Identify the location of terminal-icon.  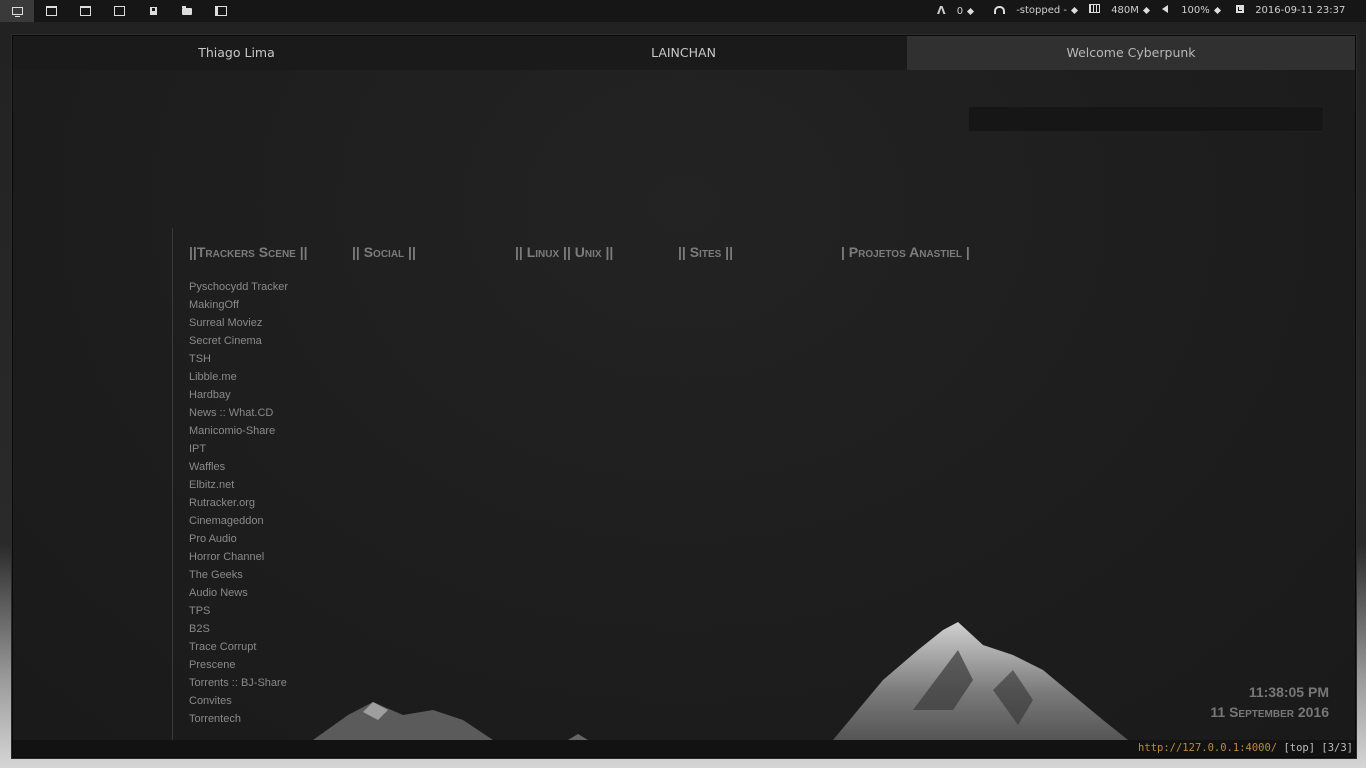
(51, 11).